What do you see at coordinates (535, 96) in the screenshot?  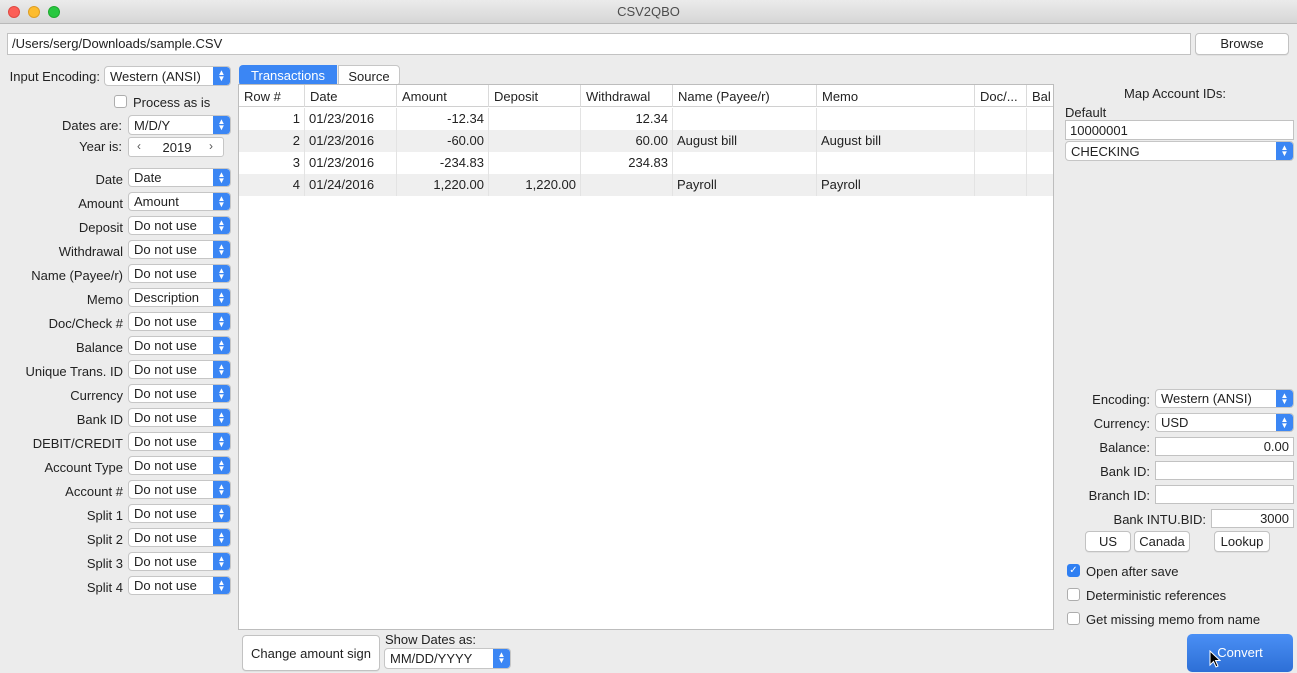 I see `column-header: Deposit` at bounding box center [535, 96].